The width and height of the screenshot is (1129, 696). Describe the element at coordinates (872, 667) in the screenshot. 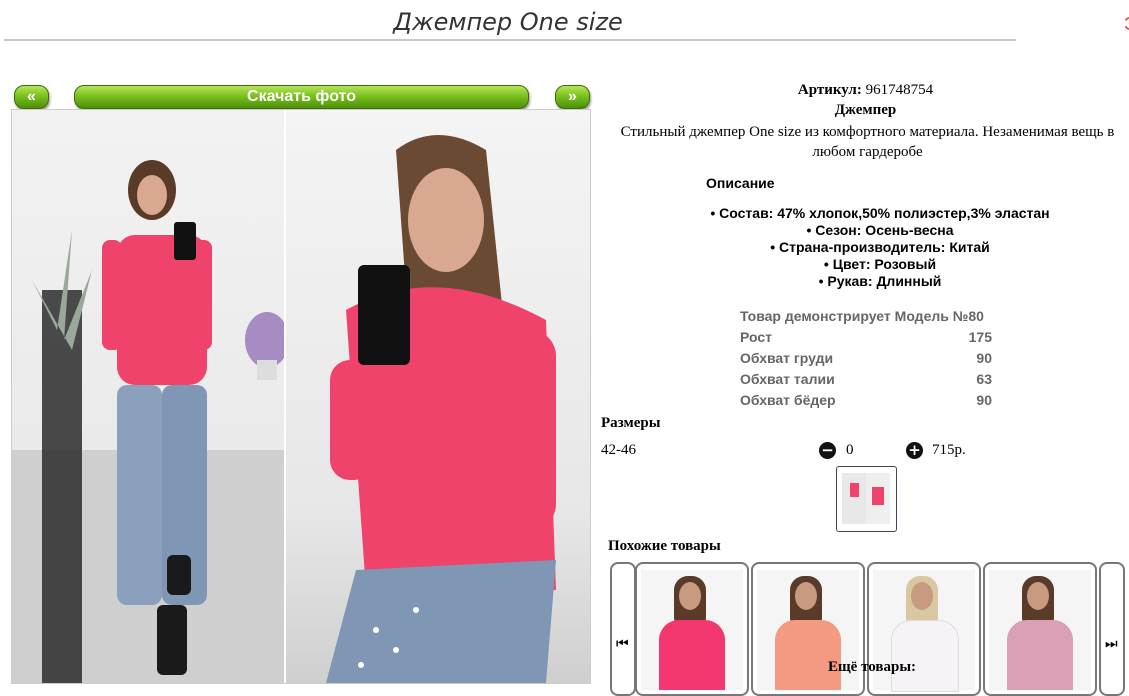

I see `more-heading: Ещё товары:` at that location.